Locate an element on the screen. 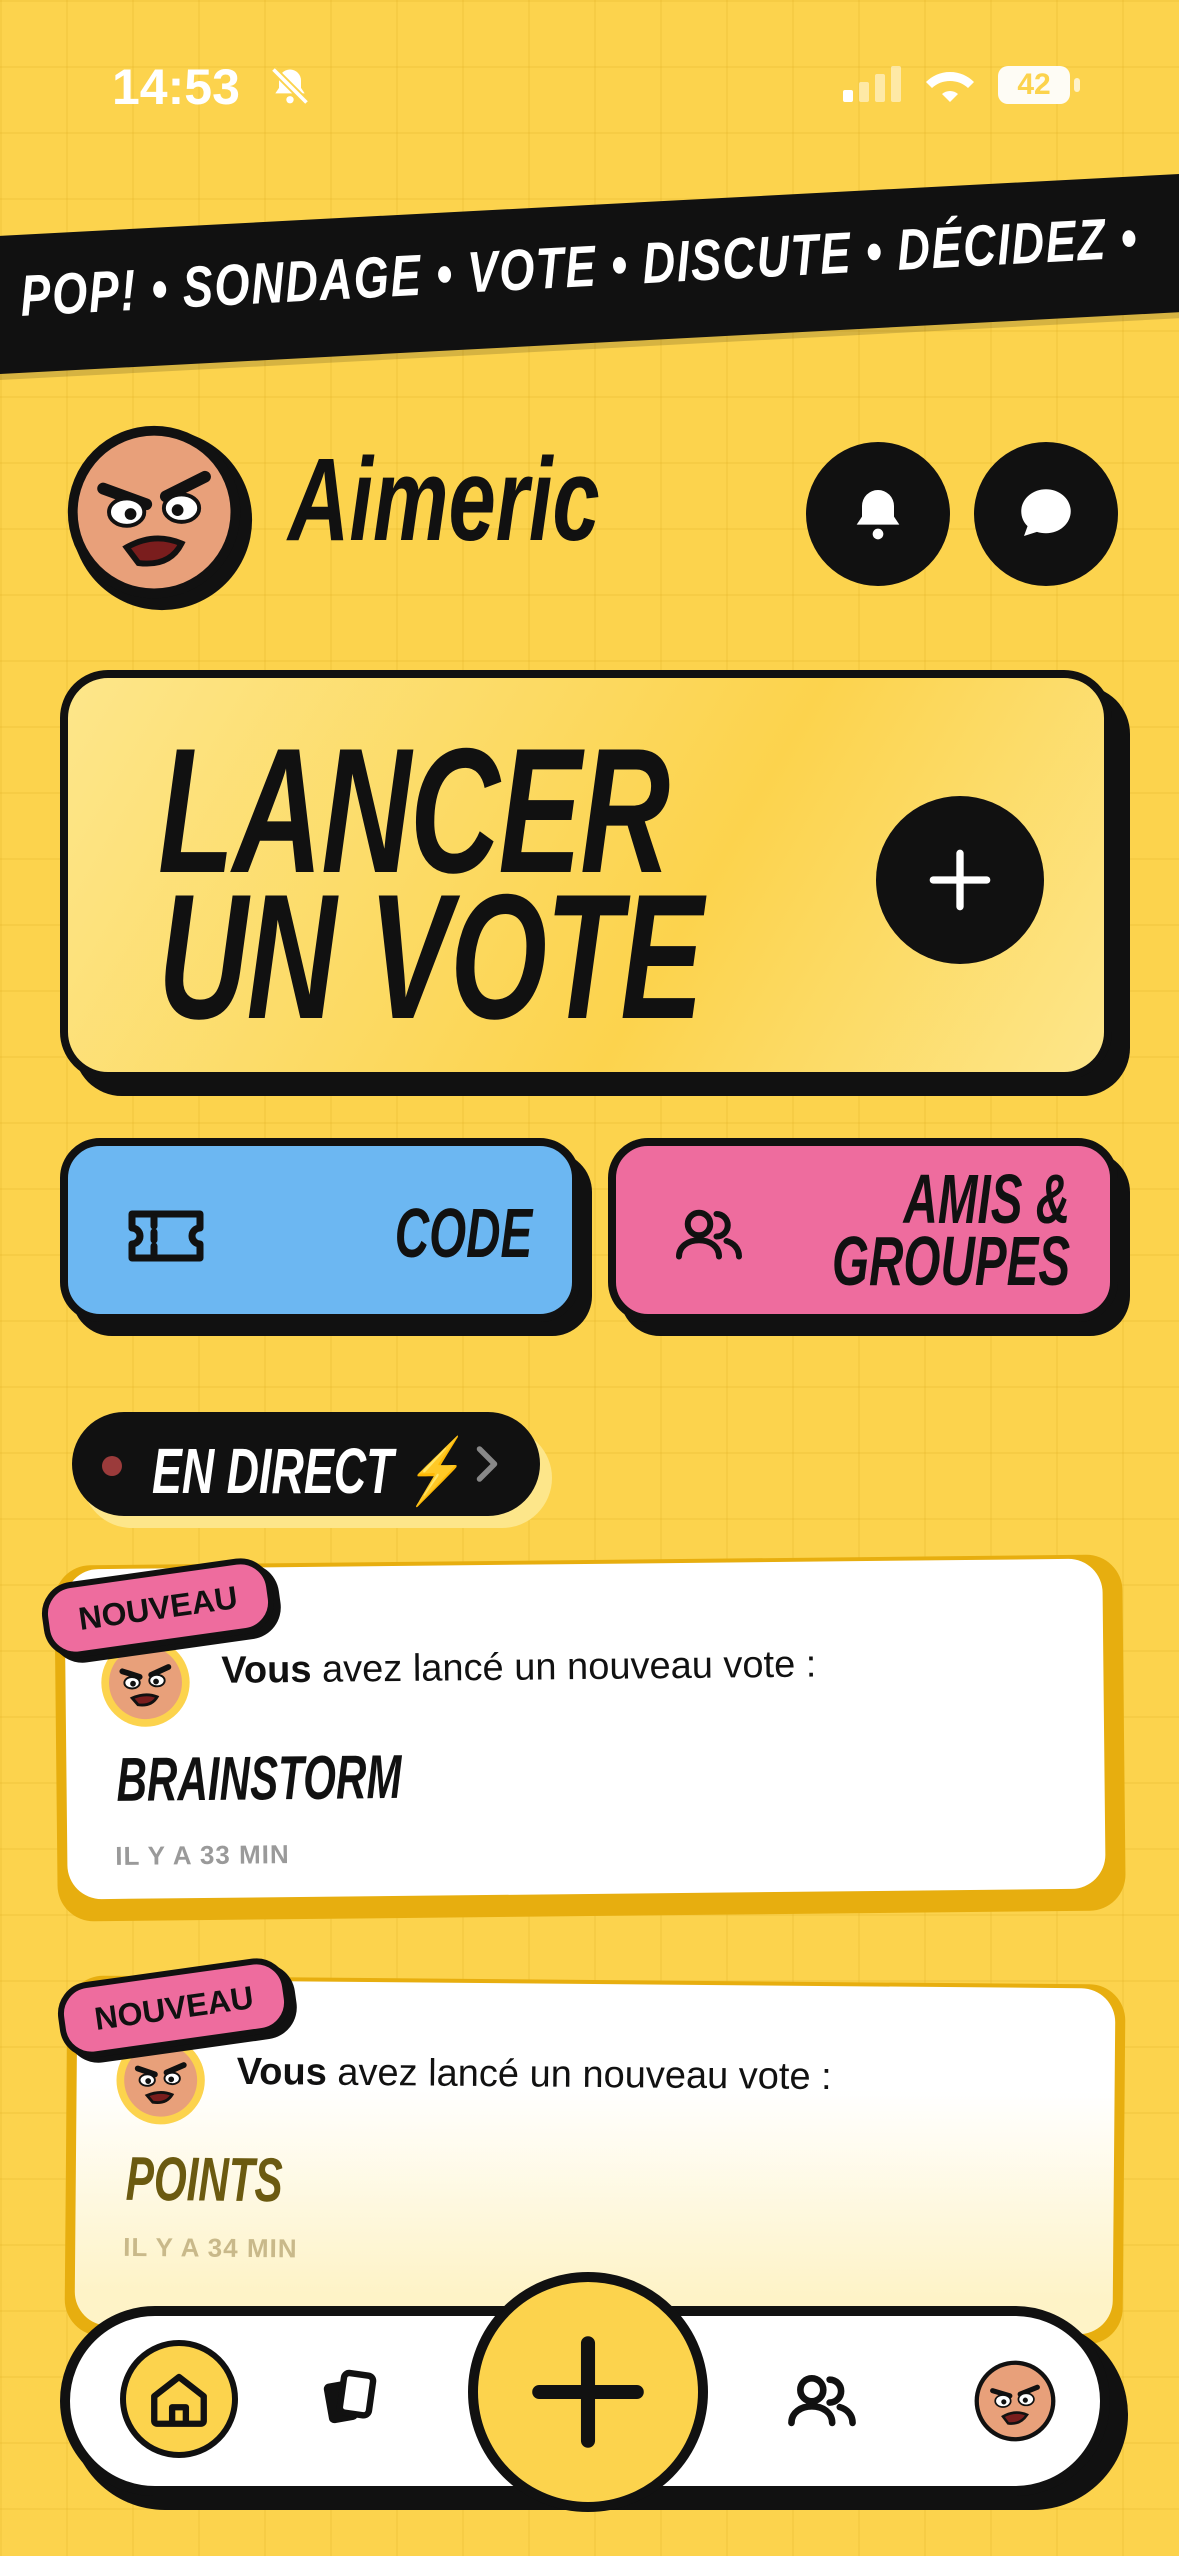 The height and width of the screenshot is (2556, 1179). messages-button is located at coordinates (1046, 514).